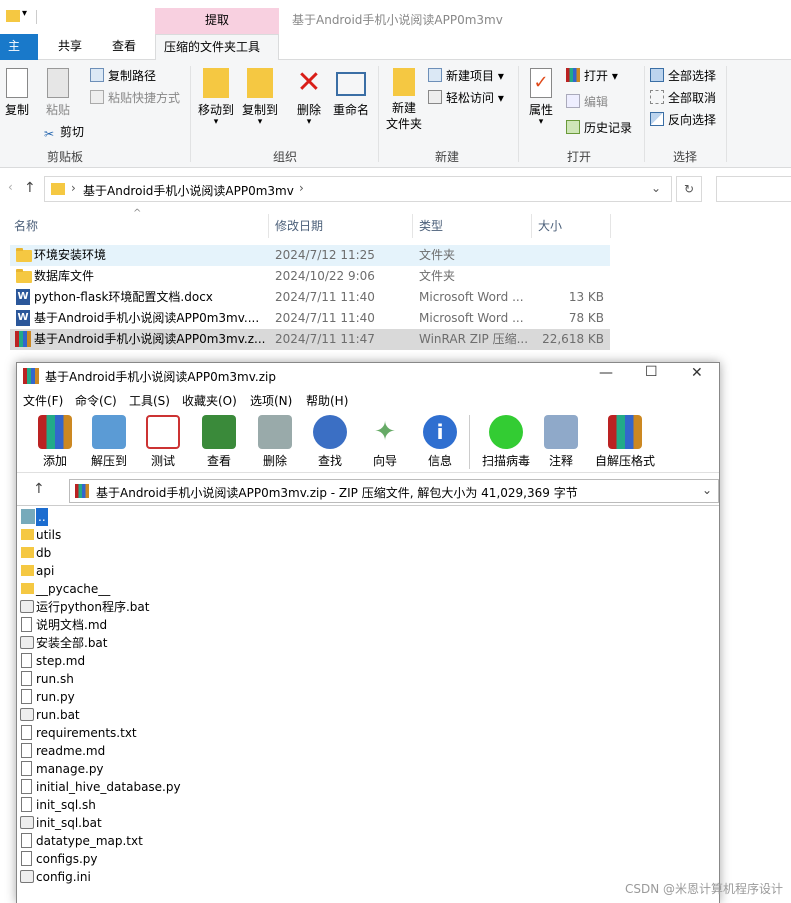 The width and height of the screenshot is (791, 903). What do you see at coordinates (358, 189) in the screenshot?
I see `address-bar: › 基于Android手机小说阅读APP0m3mv › ⌄` at bounding box center [358, 189].